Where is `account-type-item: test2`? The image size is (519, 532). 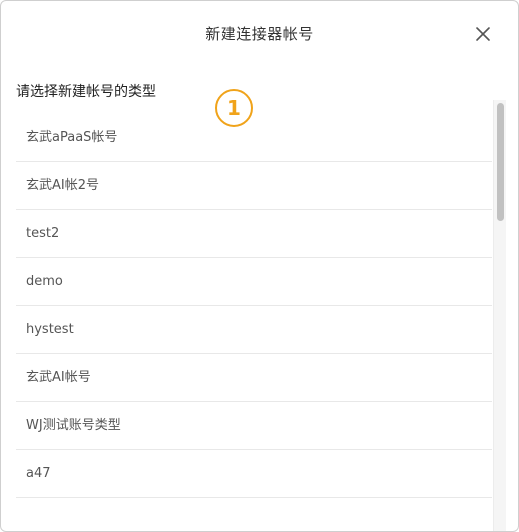 account-type-item: test2 is located at coordinates (254, 234).